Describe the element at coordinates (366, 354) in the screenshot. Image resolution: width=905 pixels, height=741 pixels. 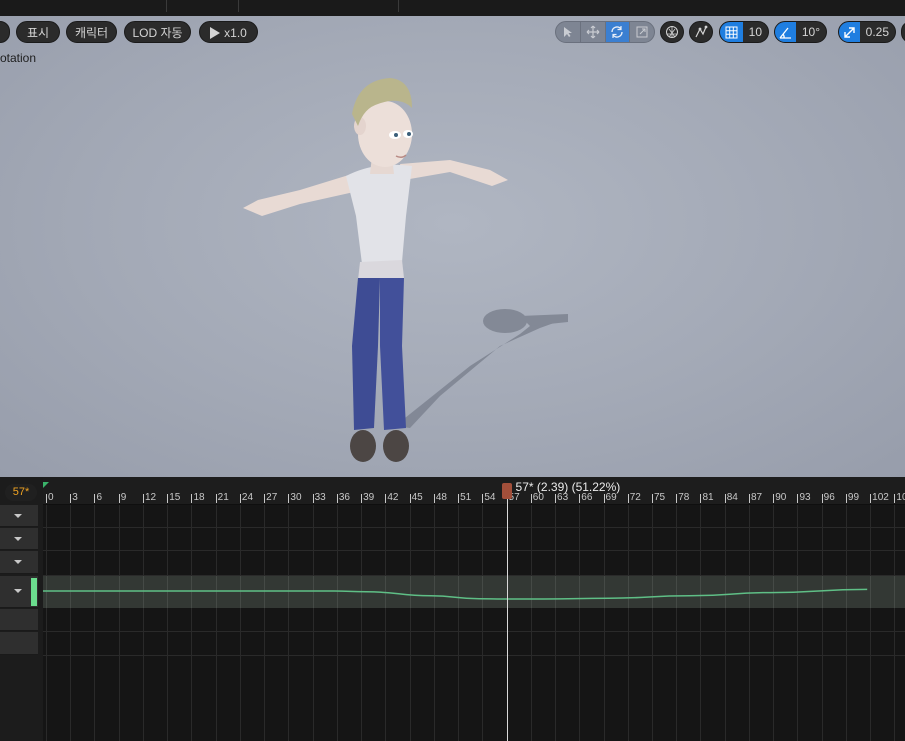
I see `left-leg` at that location.